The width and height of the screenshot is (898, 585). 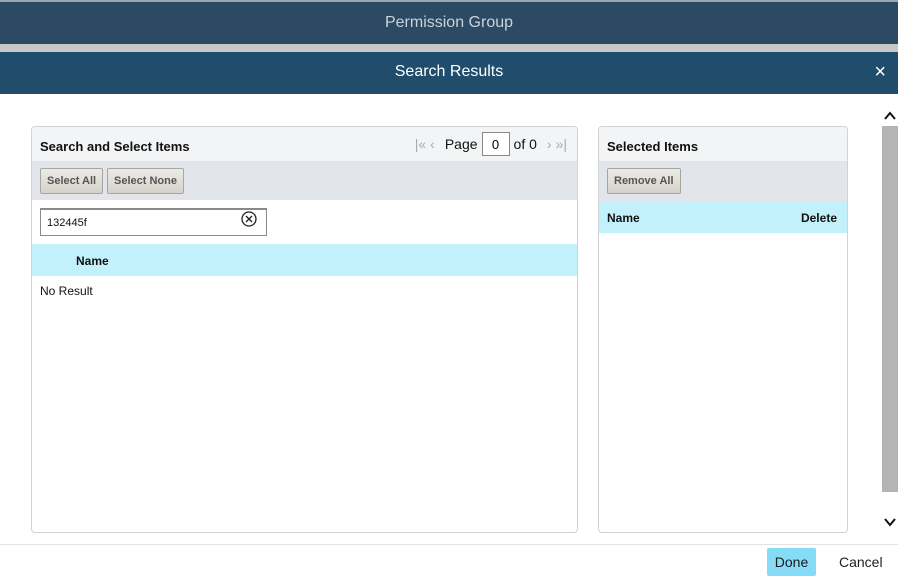 I want to click on selected-items-column-header: Name Delete, so click(x=723, y=217).